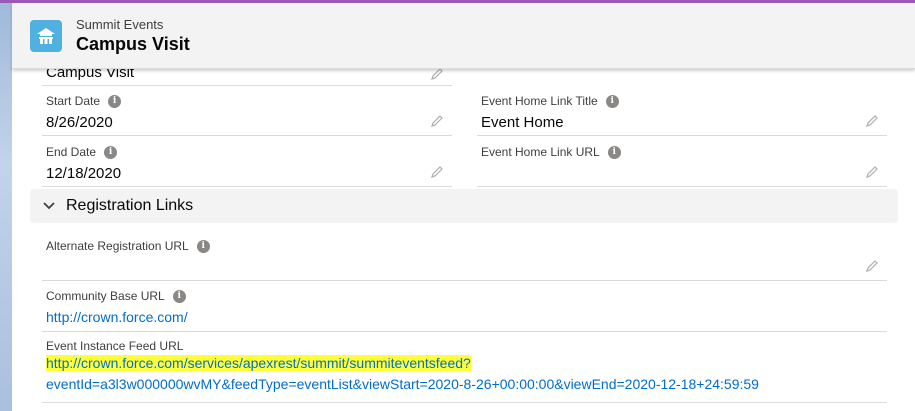 The image size is (915, 411). What do you see at coordinates (539, 101) in the screenshot?
I see `home-link-title-label: Event Home Link Title` at bounding box center [539, 101].